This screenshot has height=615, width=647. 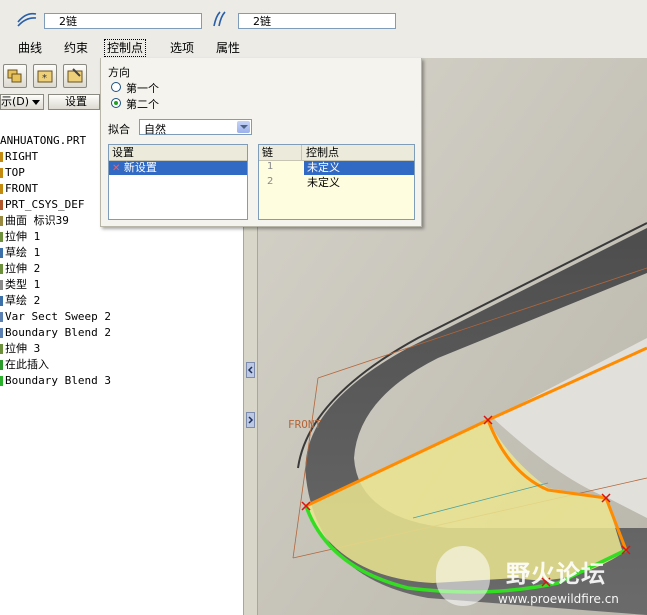 What do you see at coordinates (125, 48) in the screenshot?
I see `tab-control-points: 控制点` at bounding box center [125, 48].